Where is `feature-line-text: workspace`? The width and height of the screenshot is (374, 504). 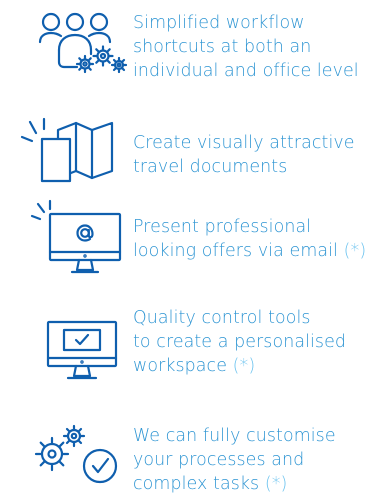 feature-line-text: workspace is located at coordinates (180, 366).